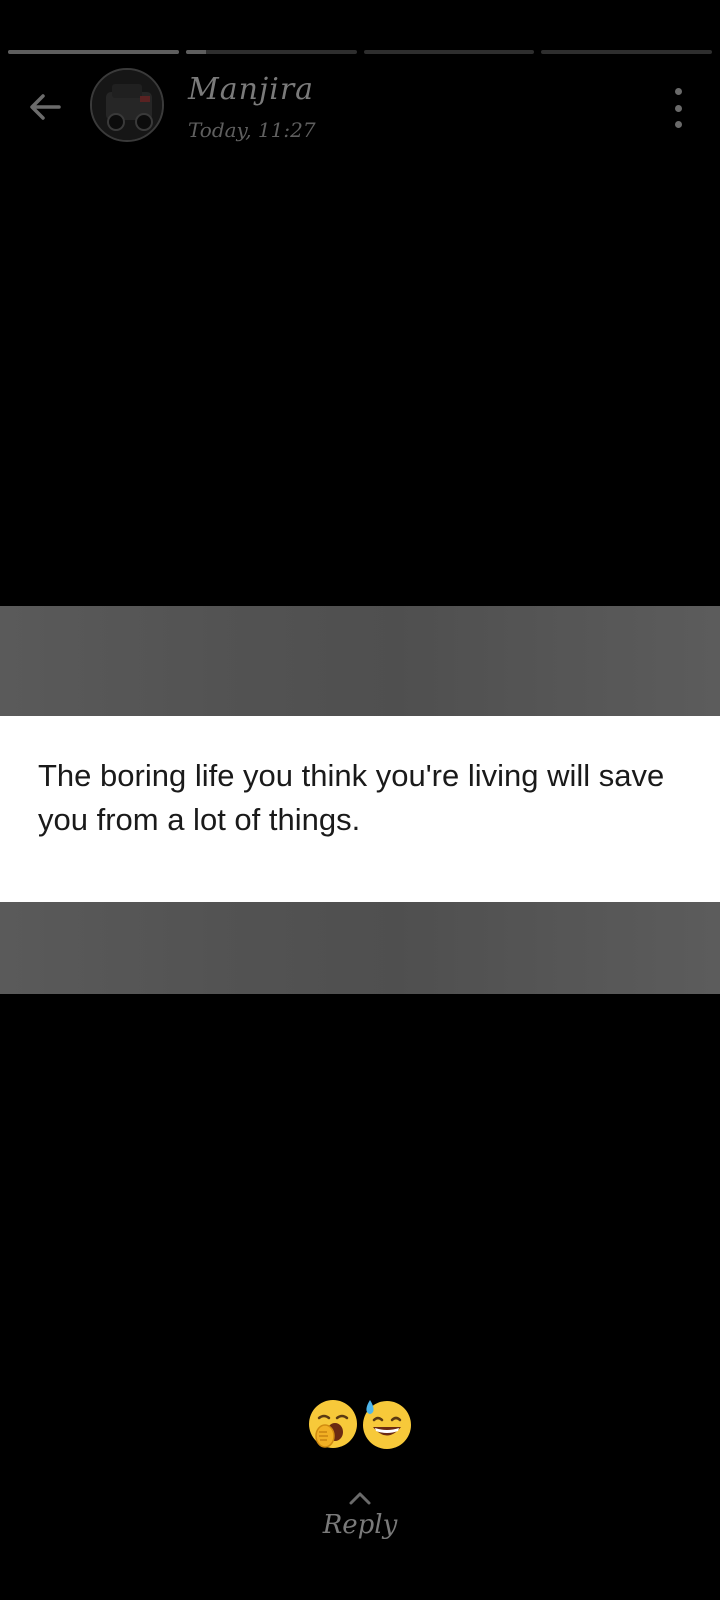  I want to click on story-header: Manjira Today, 11:27, so click(360, 106).